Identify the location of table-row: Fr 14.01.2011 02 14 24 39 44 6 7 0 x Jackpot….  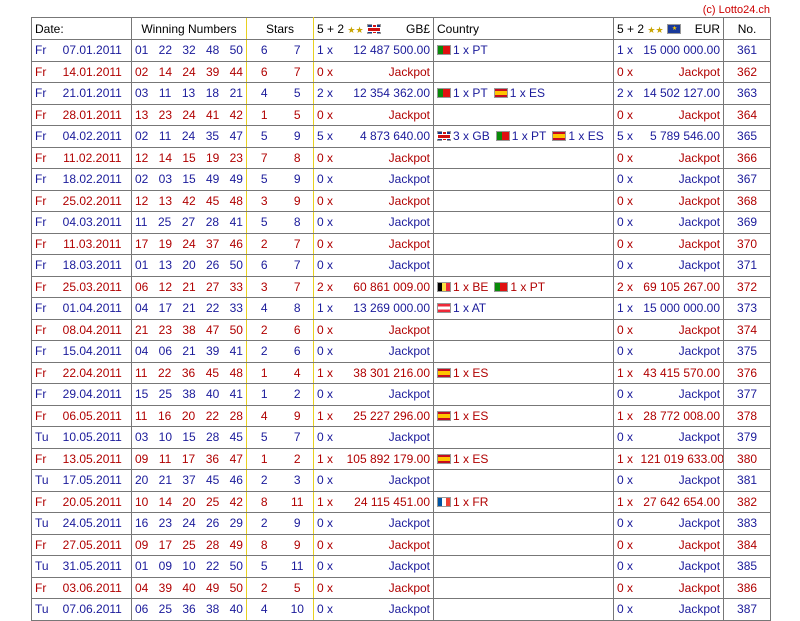
(401, 71).